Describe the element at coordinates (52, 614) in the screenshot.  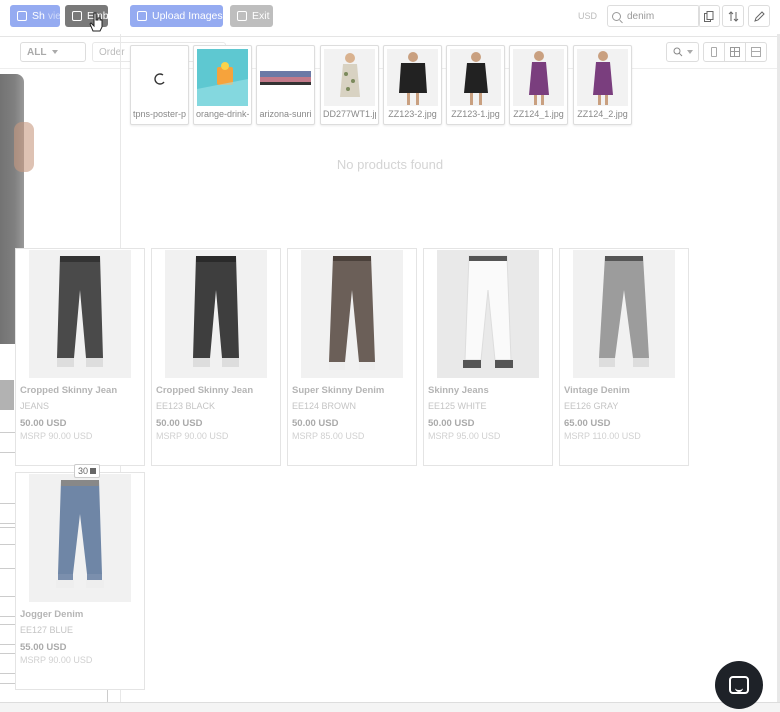
I see `product-name: Jogger Denim` at that location.